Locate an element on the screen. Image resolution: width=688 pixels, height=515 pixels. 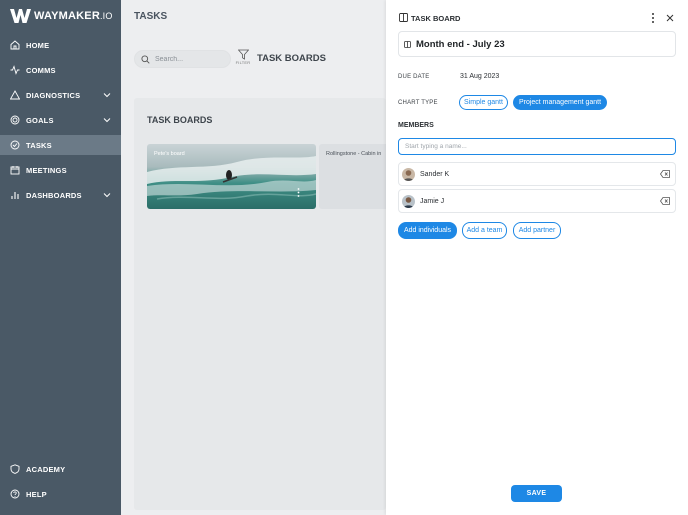
search-box is located at coordinates (182, 59).